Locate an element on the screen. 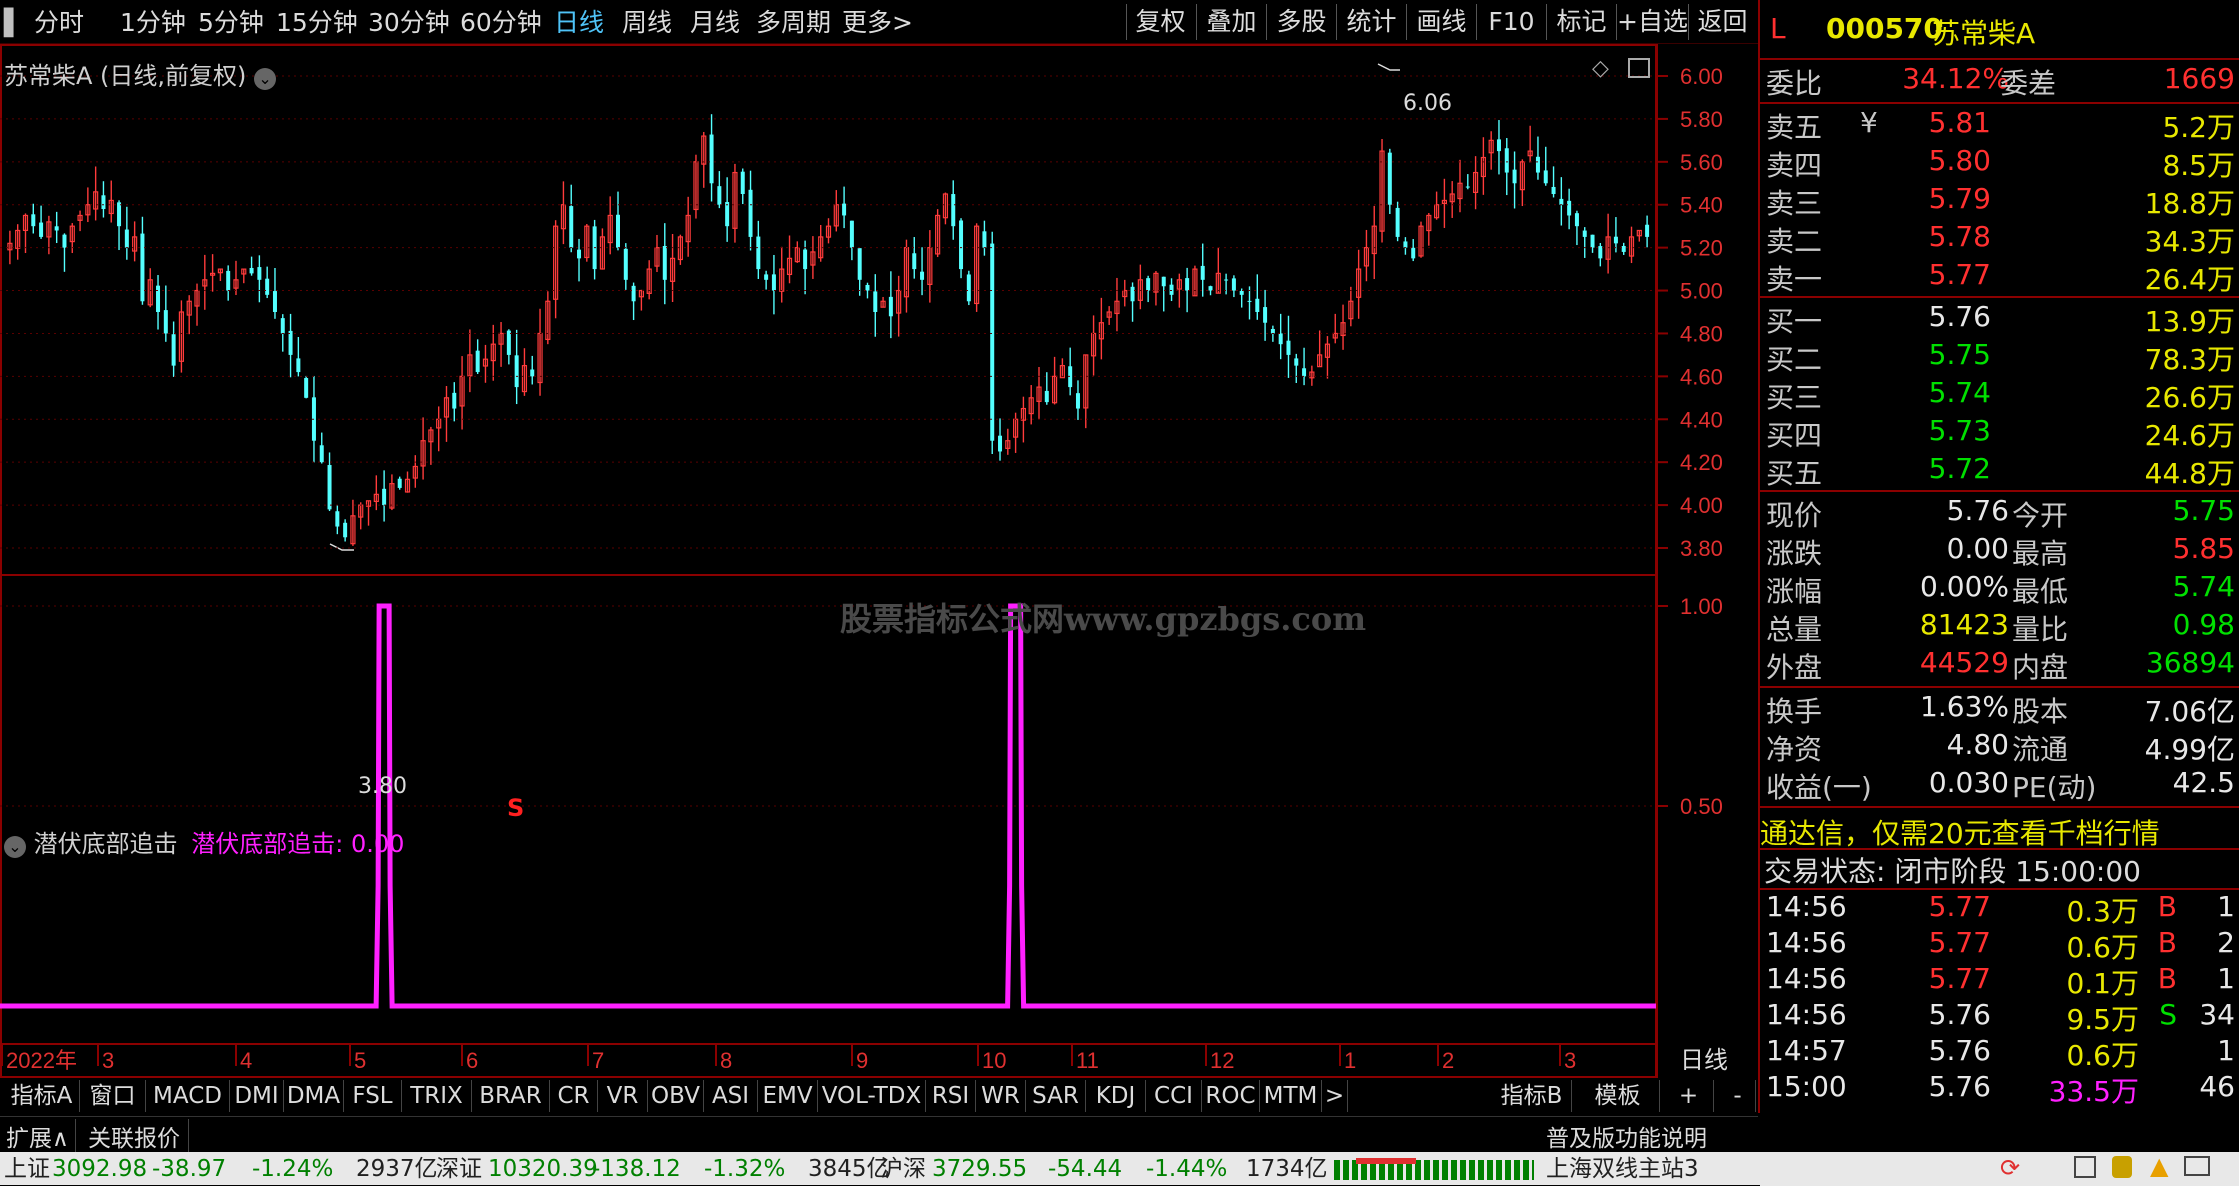 The height and width of the screenshot is (1186, 2239). alert-icon: ▲ is located at coordinates (2159, 1166).